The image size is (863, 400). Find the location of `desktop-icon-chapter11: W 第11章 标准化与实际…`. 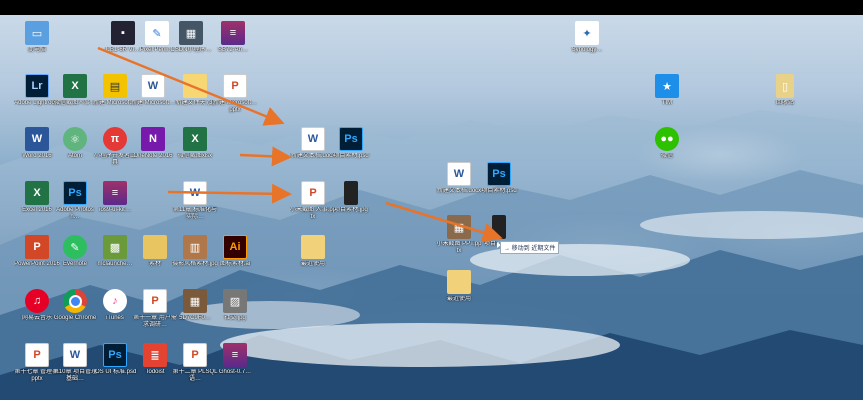

desktop-icon-chapter11: W 第11章 标准化与实际… is located at coordinates (195, 201).